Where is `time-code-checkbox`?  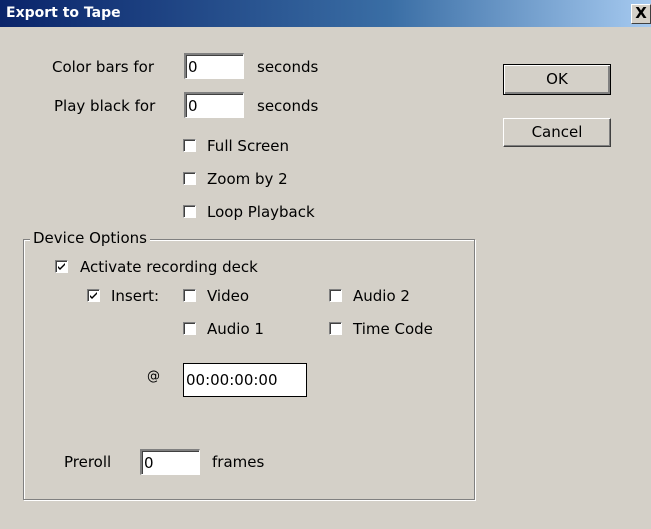 time-code-checkbox is located at coordinates (335, 328).